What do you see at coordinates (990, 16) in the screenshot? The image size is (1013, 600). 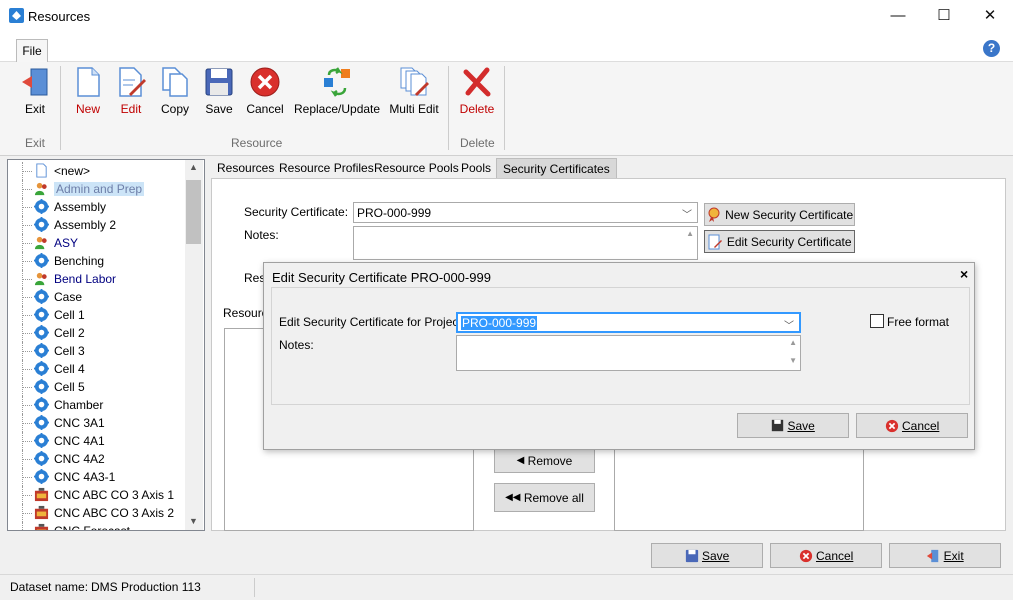 I see `close-button: ✕` at bounding box center [990, 16].